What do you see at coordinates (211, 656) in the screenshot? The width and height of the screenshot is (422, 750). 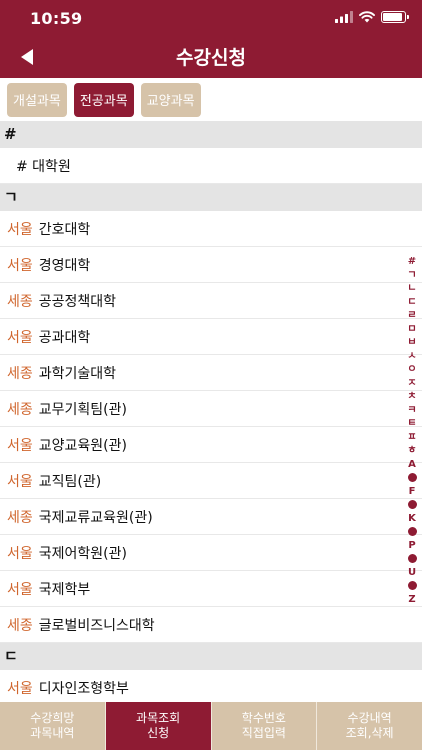 I see `section-header: ㄷ` at bounding box center [211, 656].